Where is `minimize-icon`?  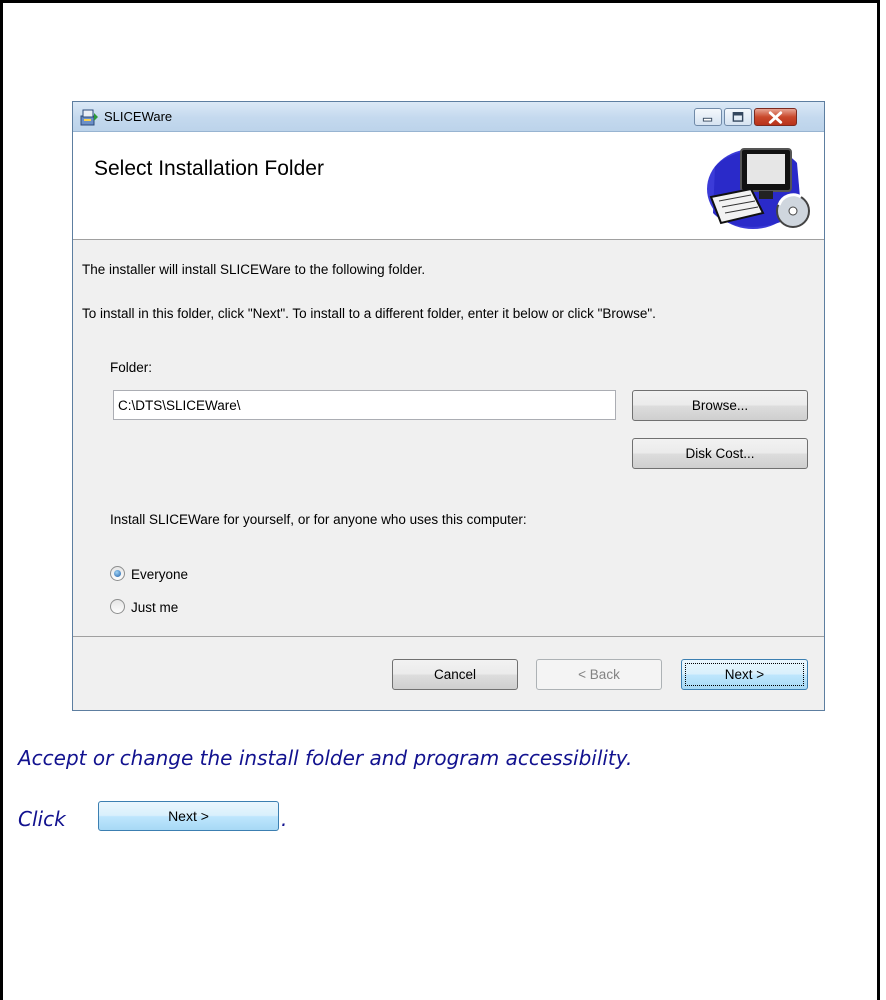
minimize-icon is located at coordinates (707, 119).